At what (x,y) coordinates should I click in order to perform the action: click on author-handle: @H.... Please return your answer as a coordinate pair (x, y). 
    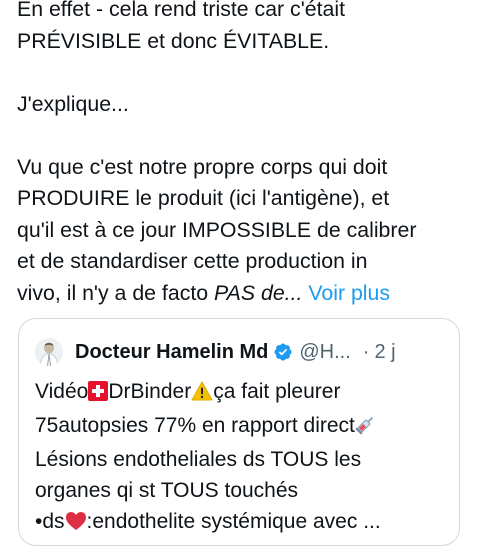
    Looking at the image, I should click on (324, 352).